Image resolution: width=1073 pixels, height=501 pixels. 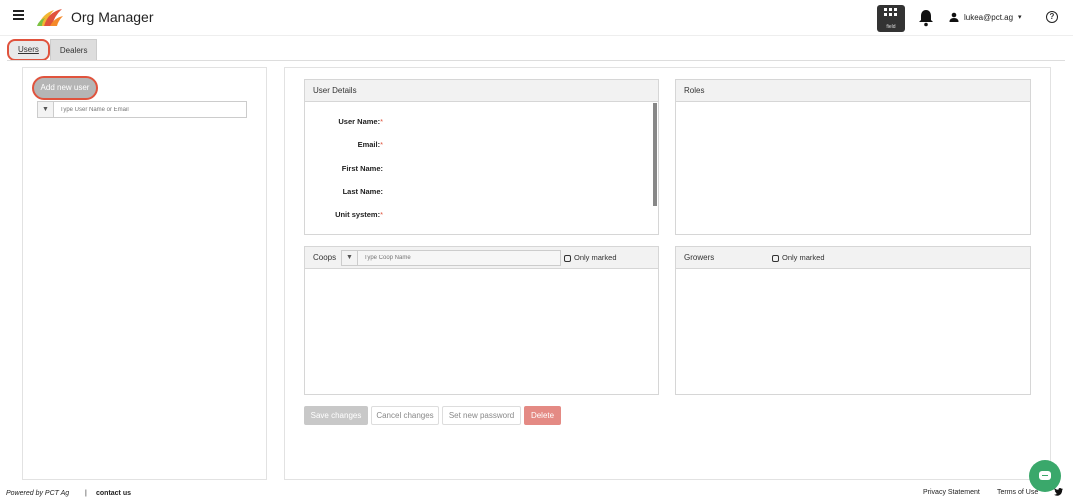 What do you see at coordinates (325, 257) in the screenshot?
I see `coops-title: Coops` at bounding box center [325, 257].